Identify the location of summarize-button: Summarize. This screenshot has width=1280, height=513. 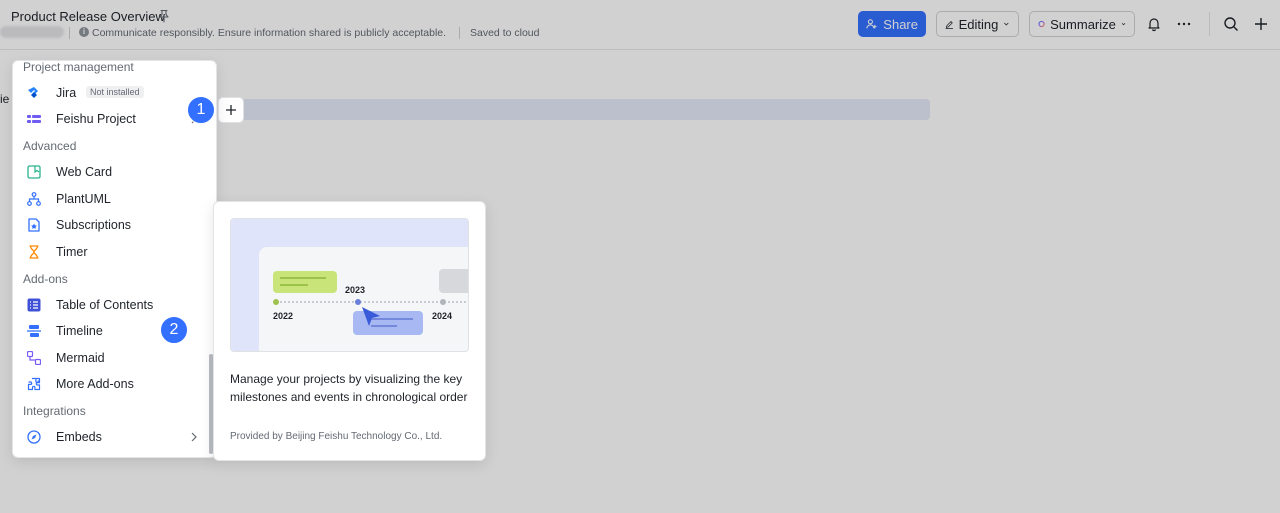
(1082, 24).